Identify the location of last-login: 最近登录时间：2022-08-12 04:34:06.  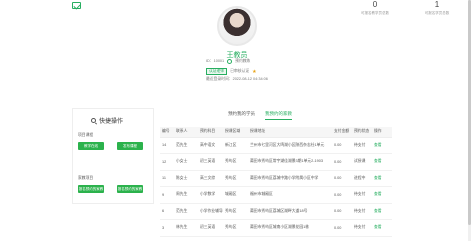
(237, 79).